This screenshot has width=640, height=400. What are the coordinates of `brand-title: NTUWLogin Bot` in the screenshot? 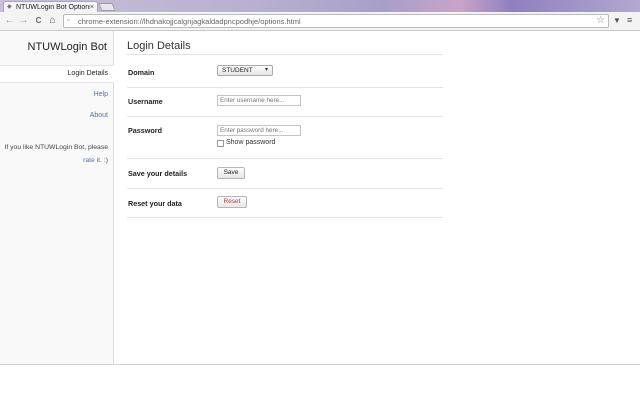 It's located at (67, 47).